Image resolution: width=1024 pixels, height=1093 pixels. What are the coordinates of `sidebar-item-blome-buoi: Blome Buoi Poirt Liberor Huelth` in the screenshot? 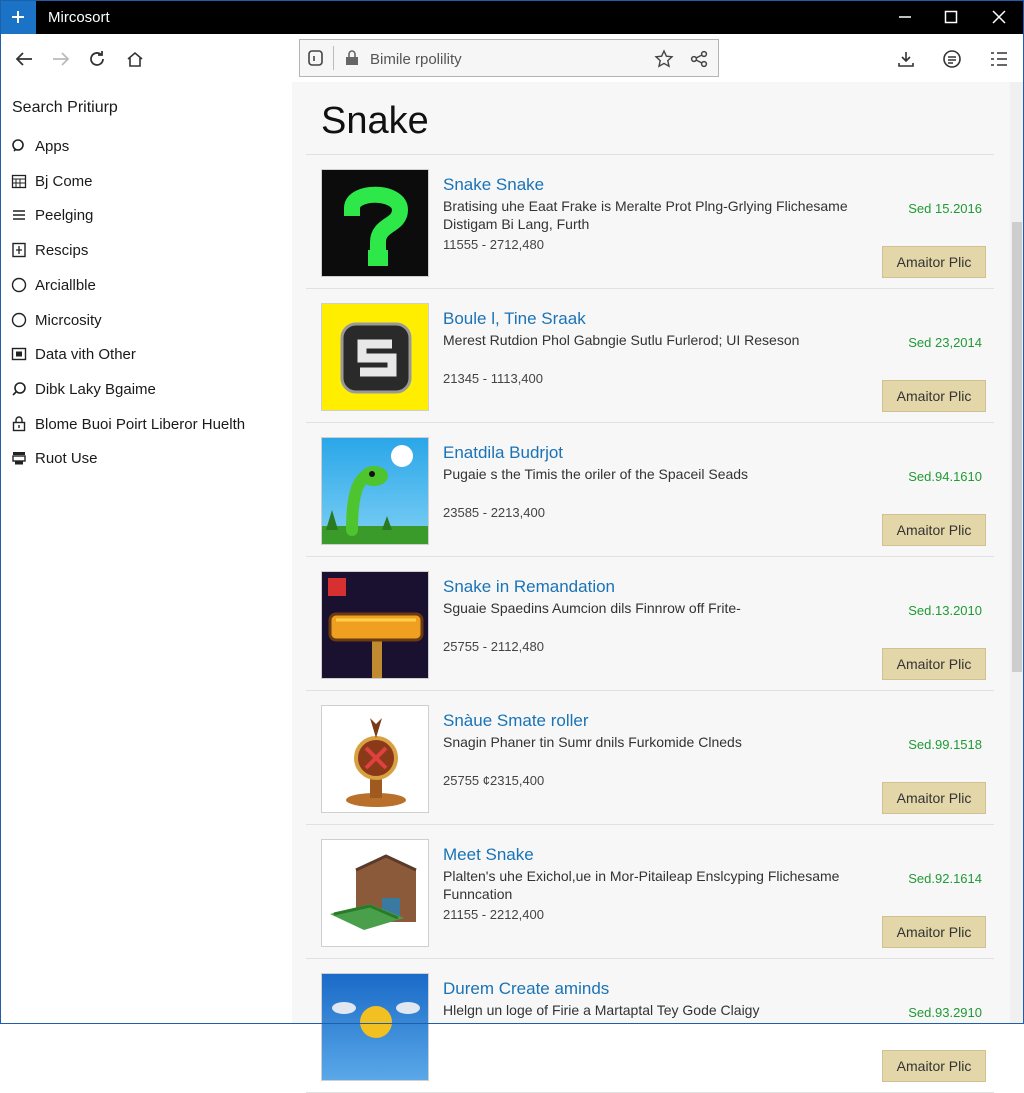 It's located at (148, 424).